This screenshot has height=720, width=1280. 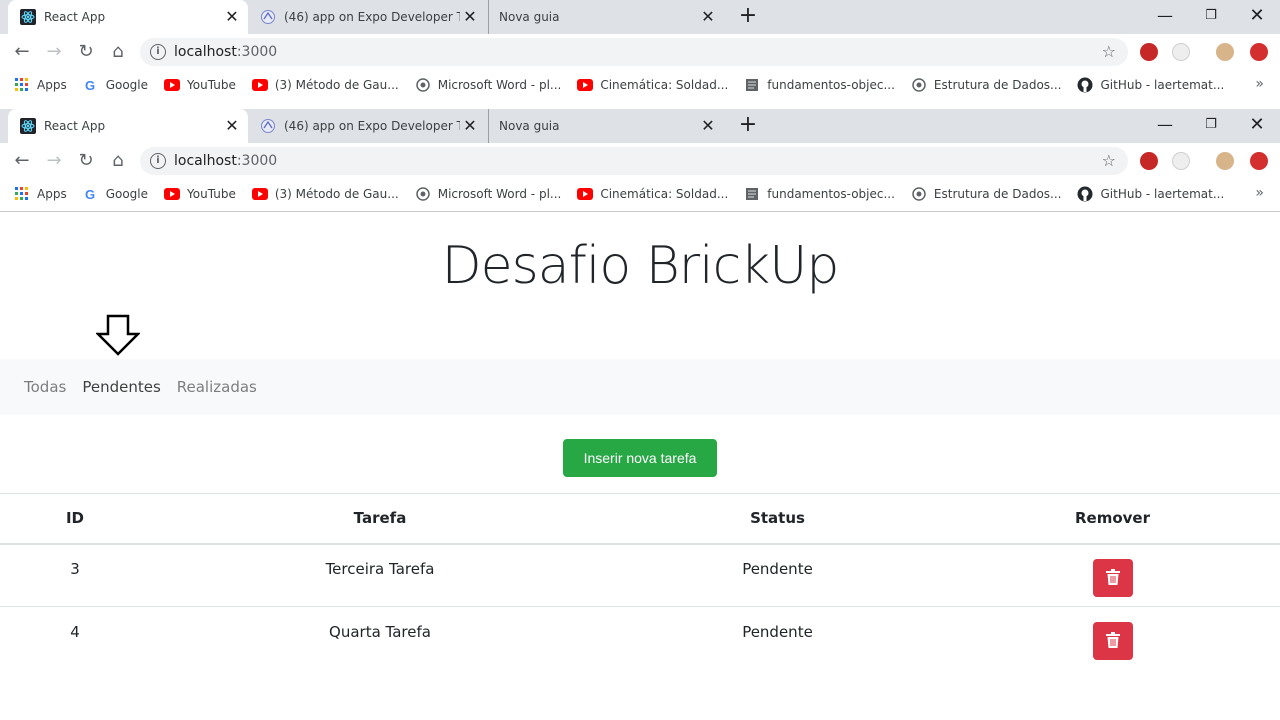 I want to click on react-icon, so click(x=28, y=17).